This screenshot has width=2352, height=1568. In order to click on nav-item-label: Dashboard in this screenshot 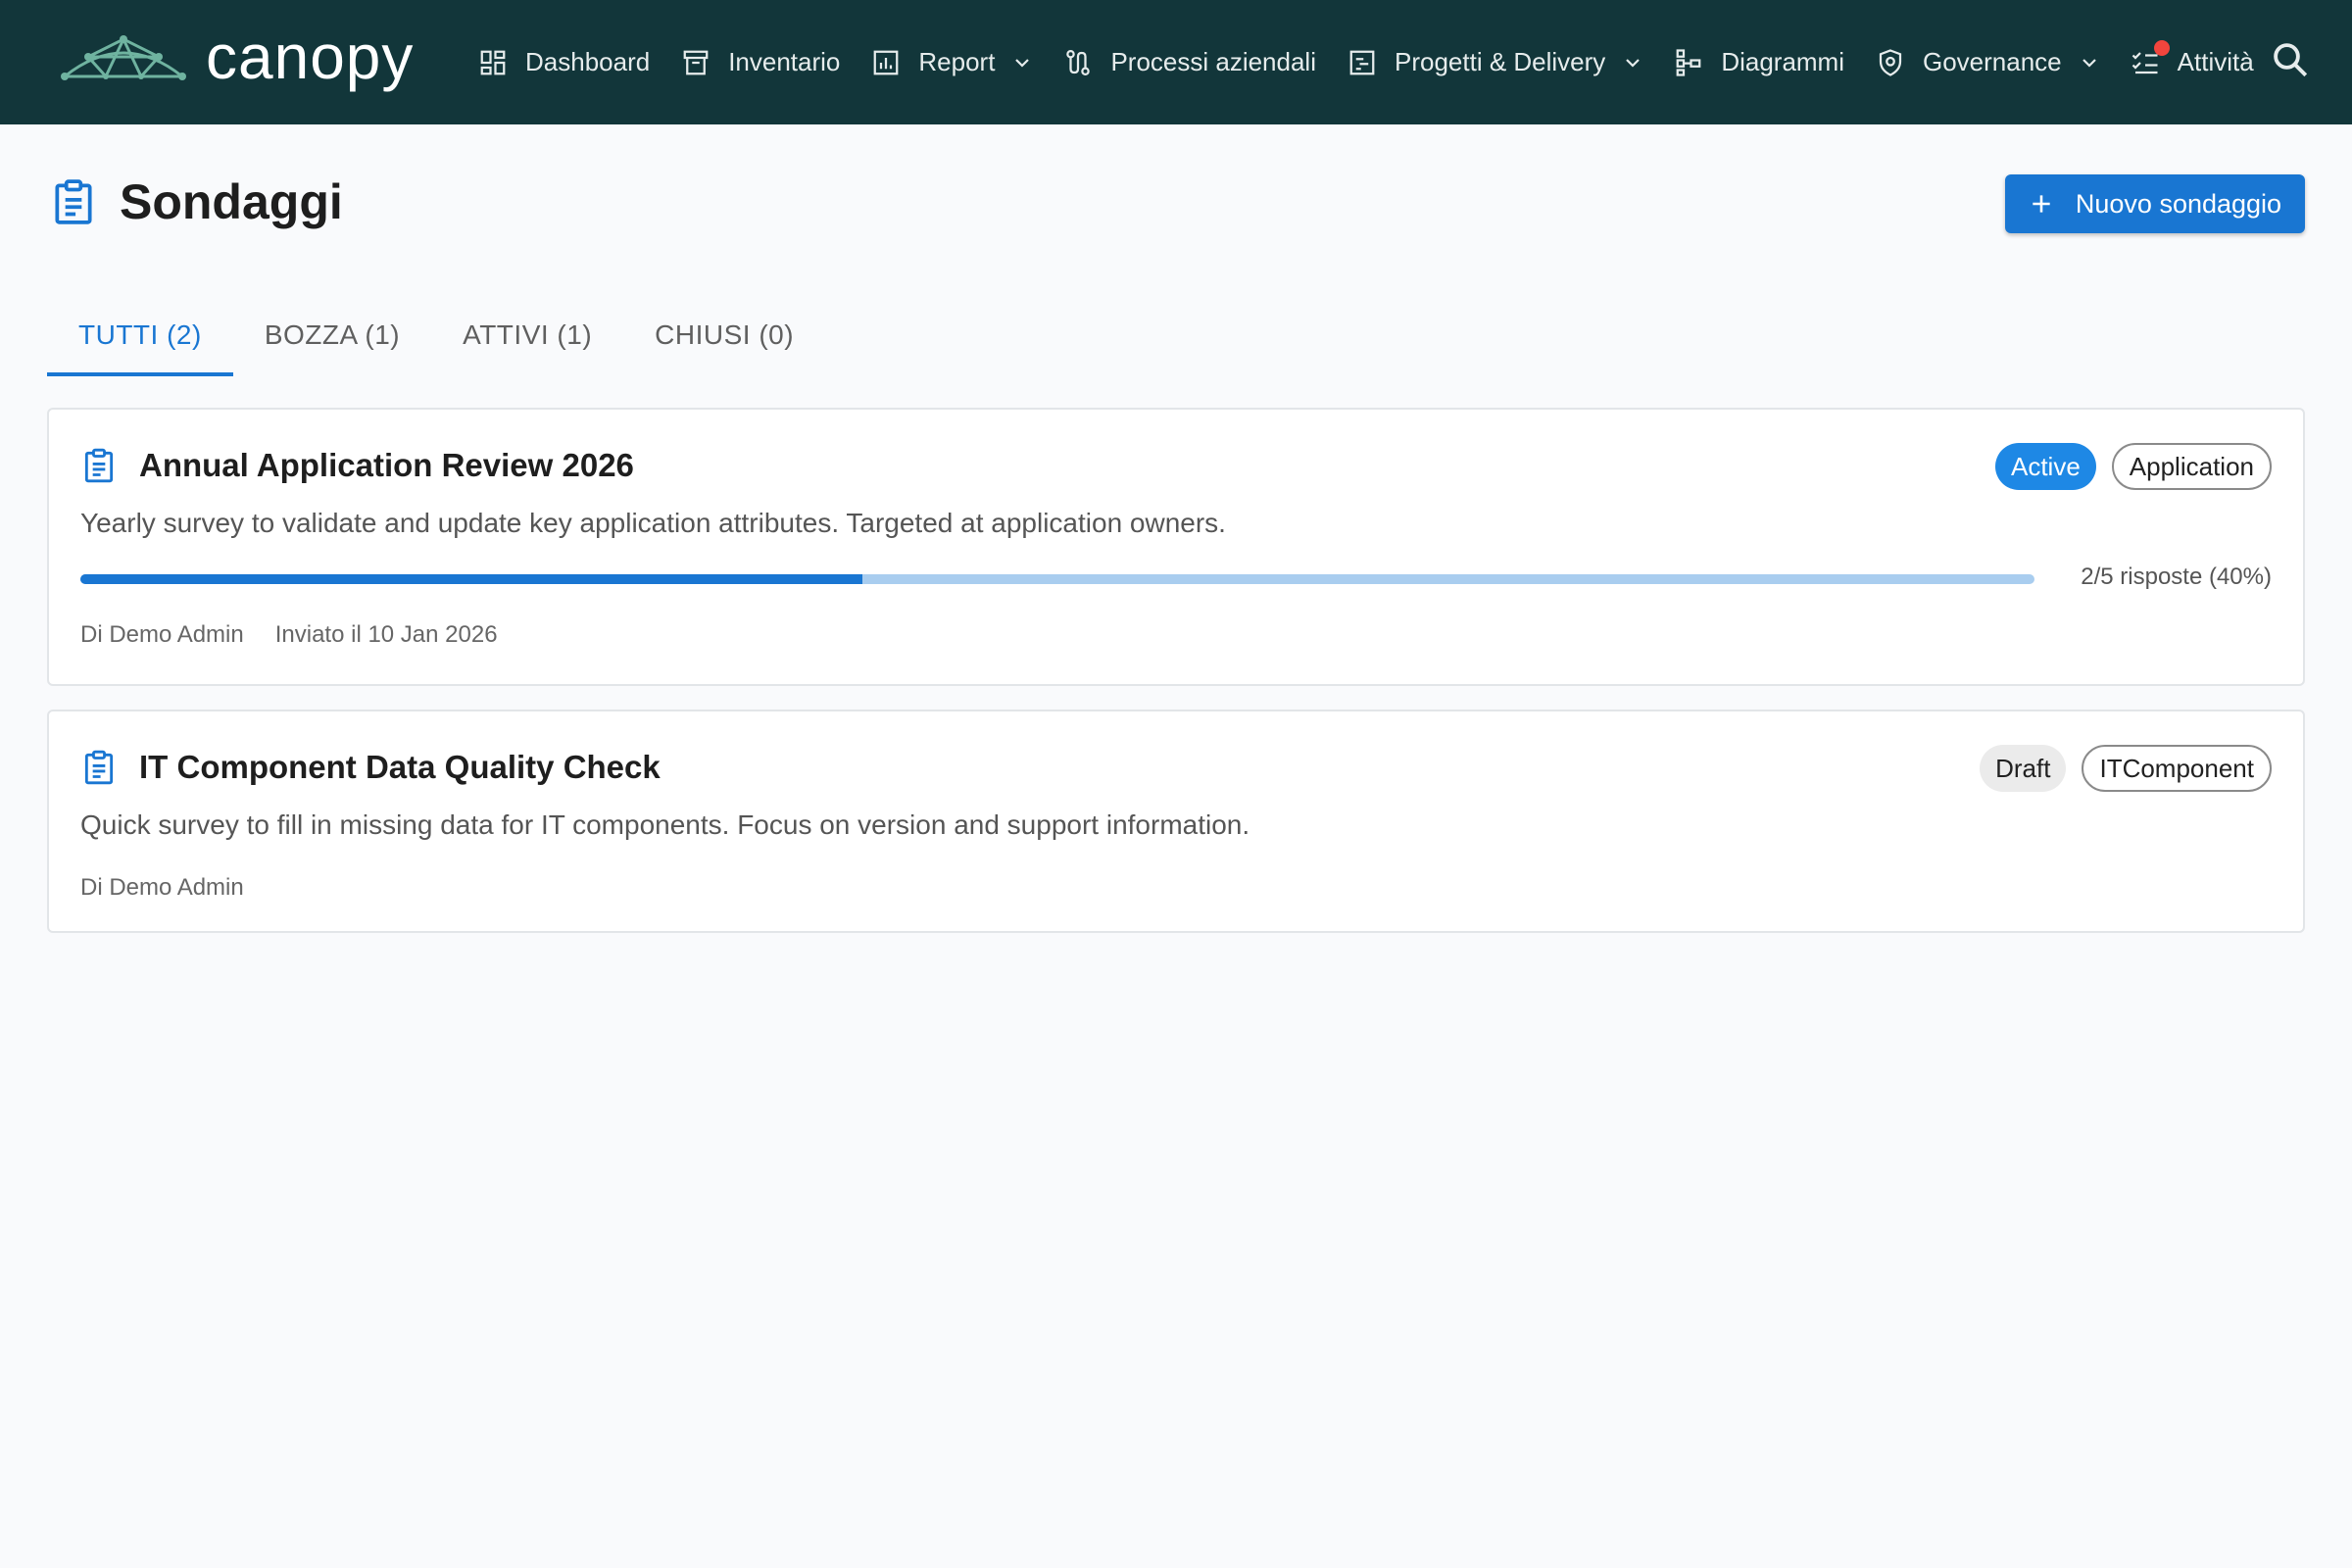, I will do `click(588, 61)`.